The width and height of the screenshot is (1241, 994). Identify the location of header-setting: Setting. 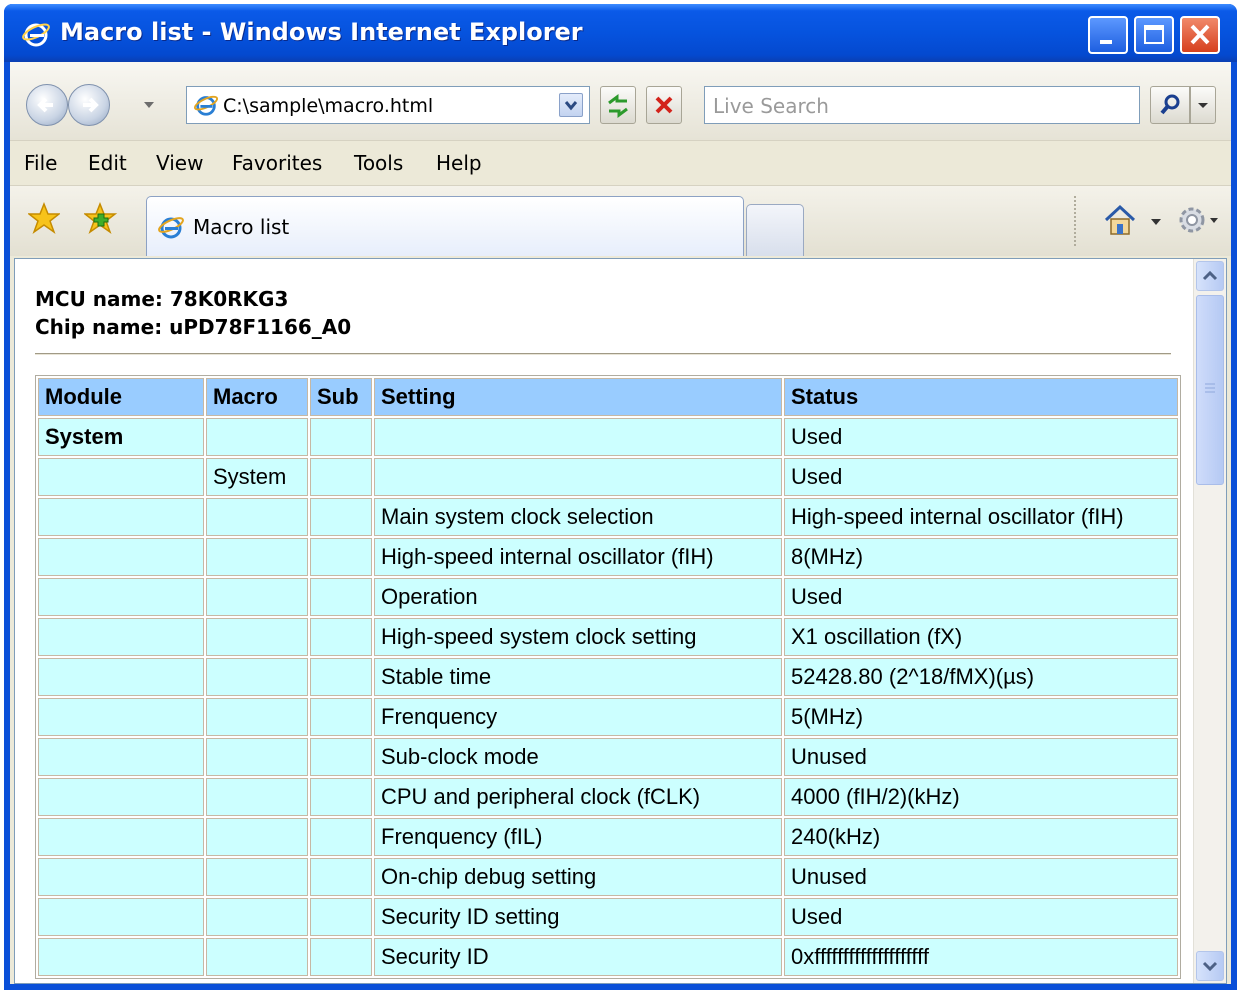
(578, 397).